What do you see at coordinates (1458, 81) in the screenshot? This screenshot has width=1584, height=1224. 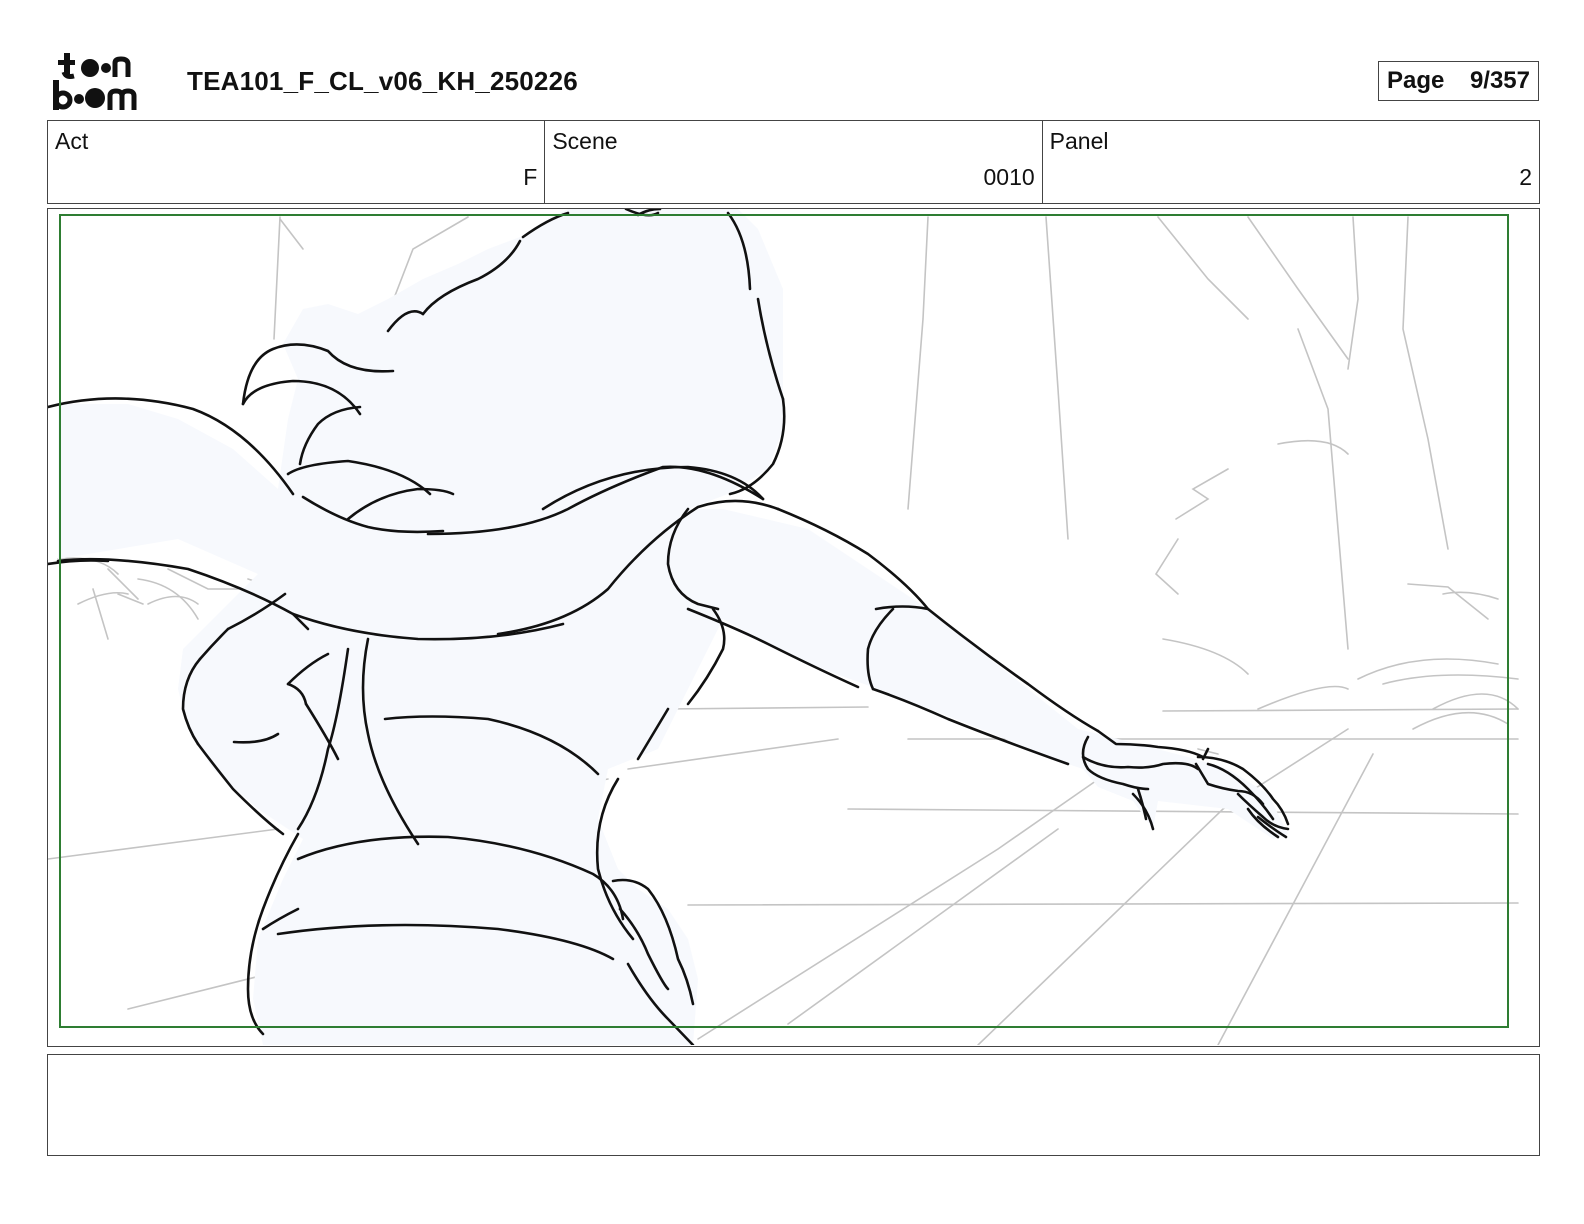 I see `page-indicator: Page 9/357` at bounding box center [1458, 81].